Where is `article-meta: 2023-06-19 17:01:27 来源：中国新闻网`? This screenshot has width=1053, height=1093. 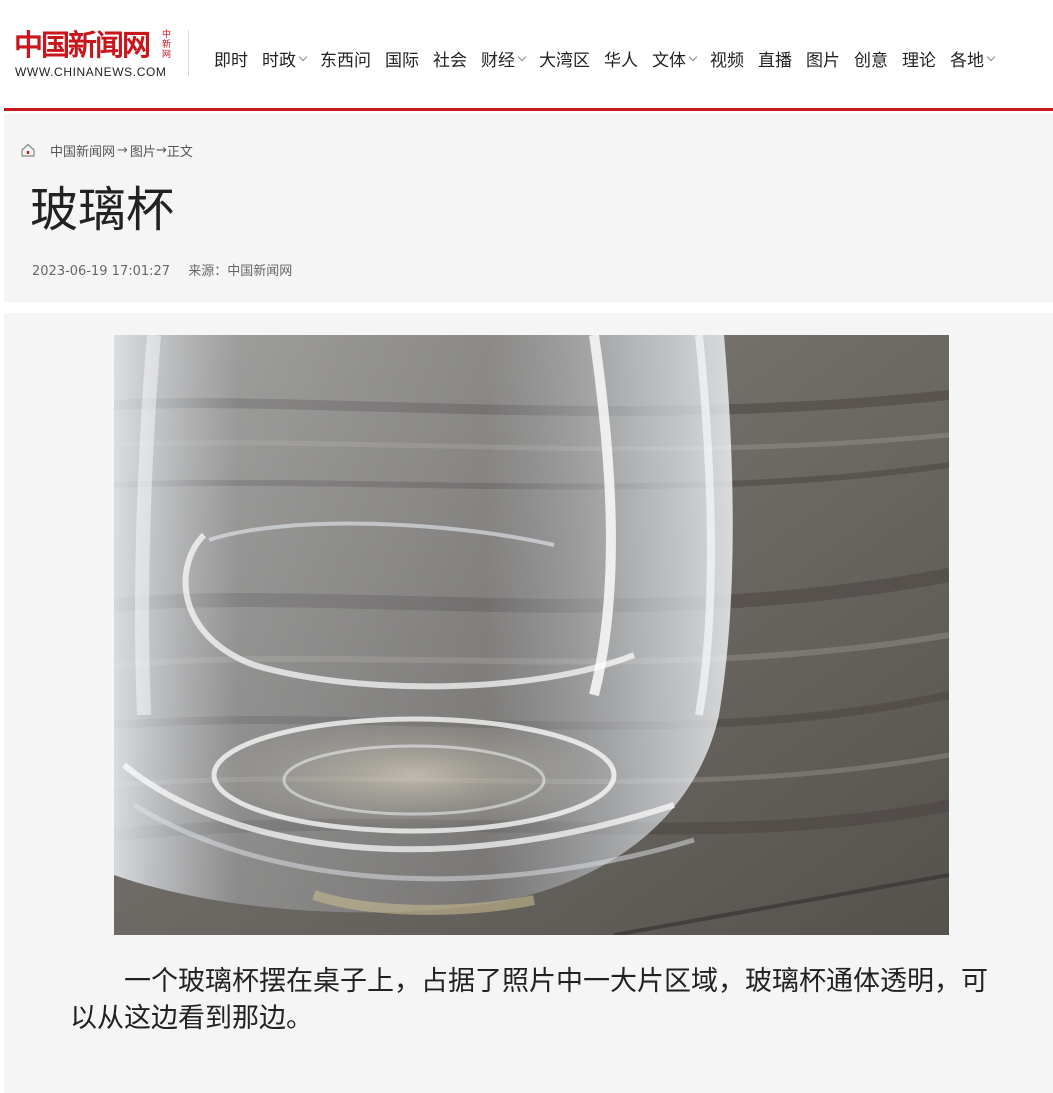
article-meta: 2023-06-19 17:01:27 来源：中国新闻网 is located at coordinates (162, 269).